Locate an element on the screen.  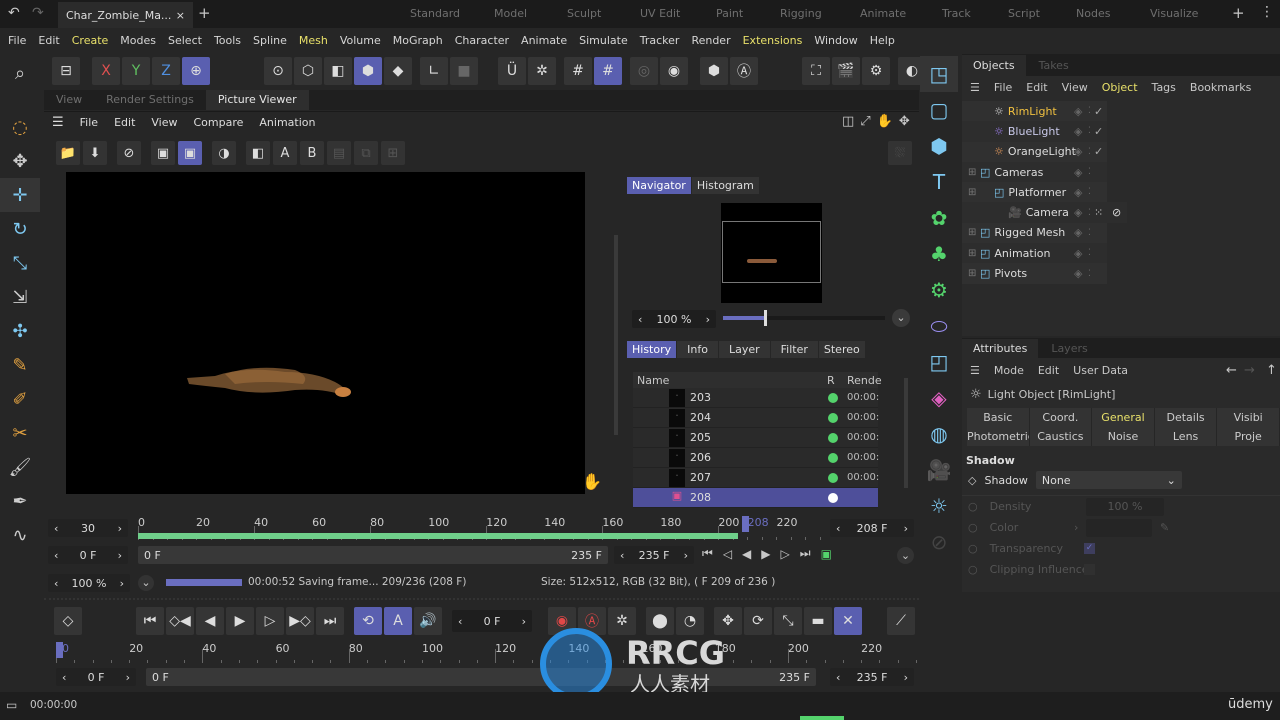
color-swatch is located at coordinates (1119, 527).